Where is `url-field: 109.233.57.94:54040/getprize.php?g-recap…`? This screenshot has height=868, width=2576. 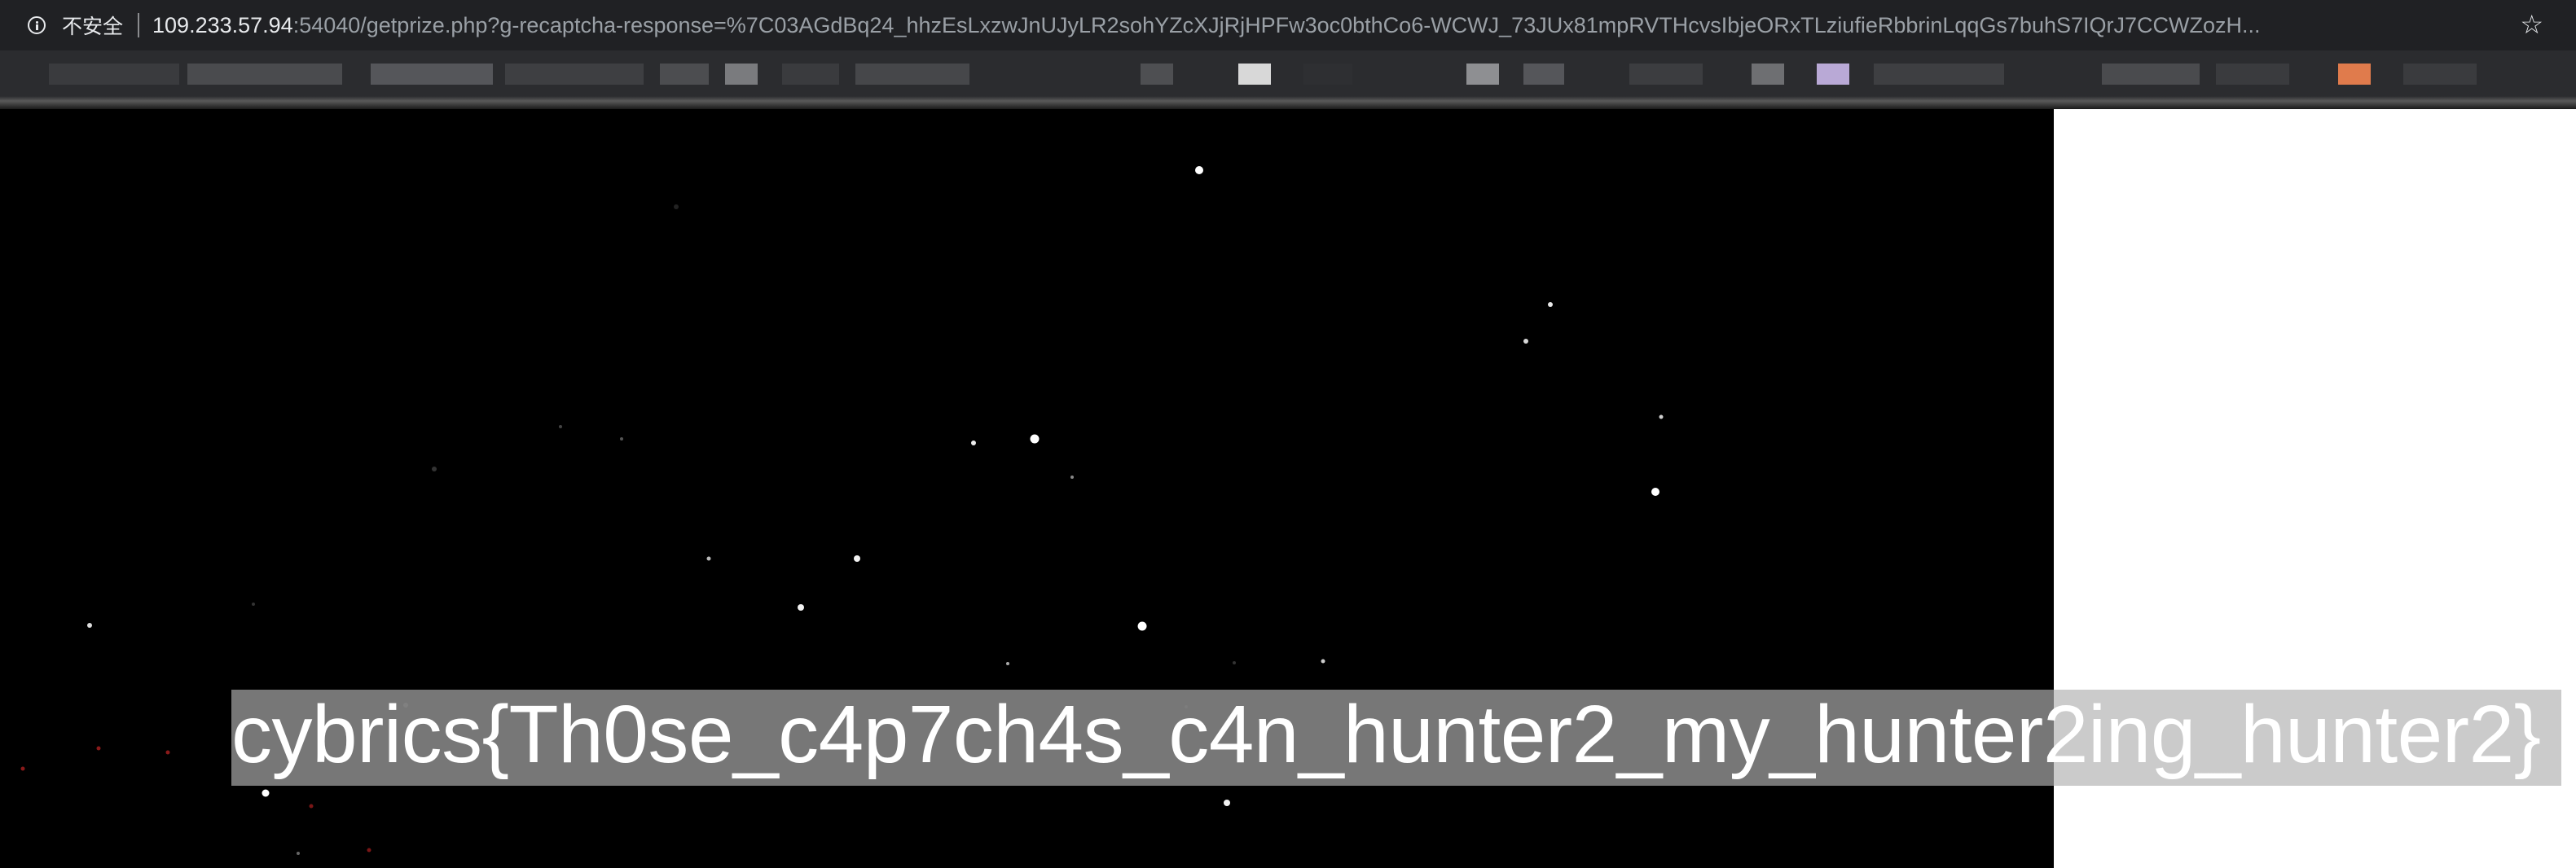
url-field: 109.233.57.94:54040/getprize.php?g-recap… is located at coordinates (1292, 25).